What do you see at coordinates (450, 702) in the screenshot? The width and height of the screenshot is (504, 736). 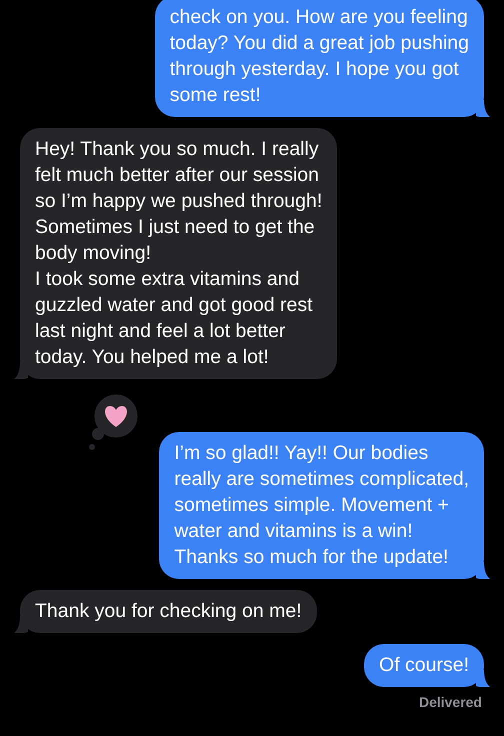 I see `delivery-status: Delivered` at bounding box center [450, 702].